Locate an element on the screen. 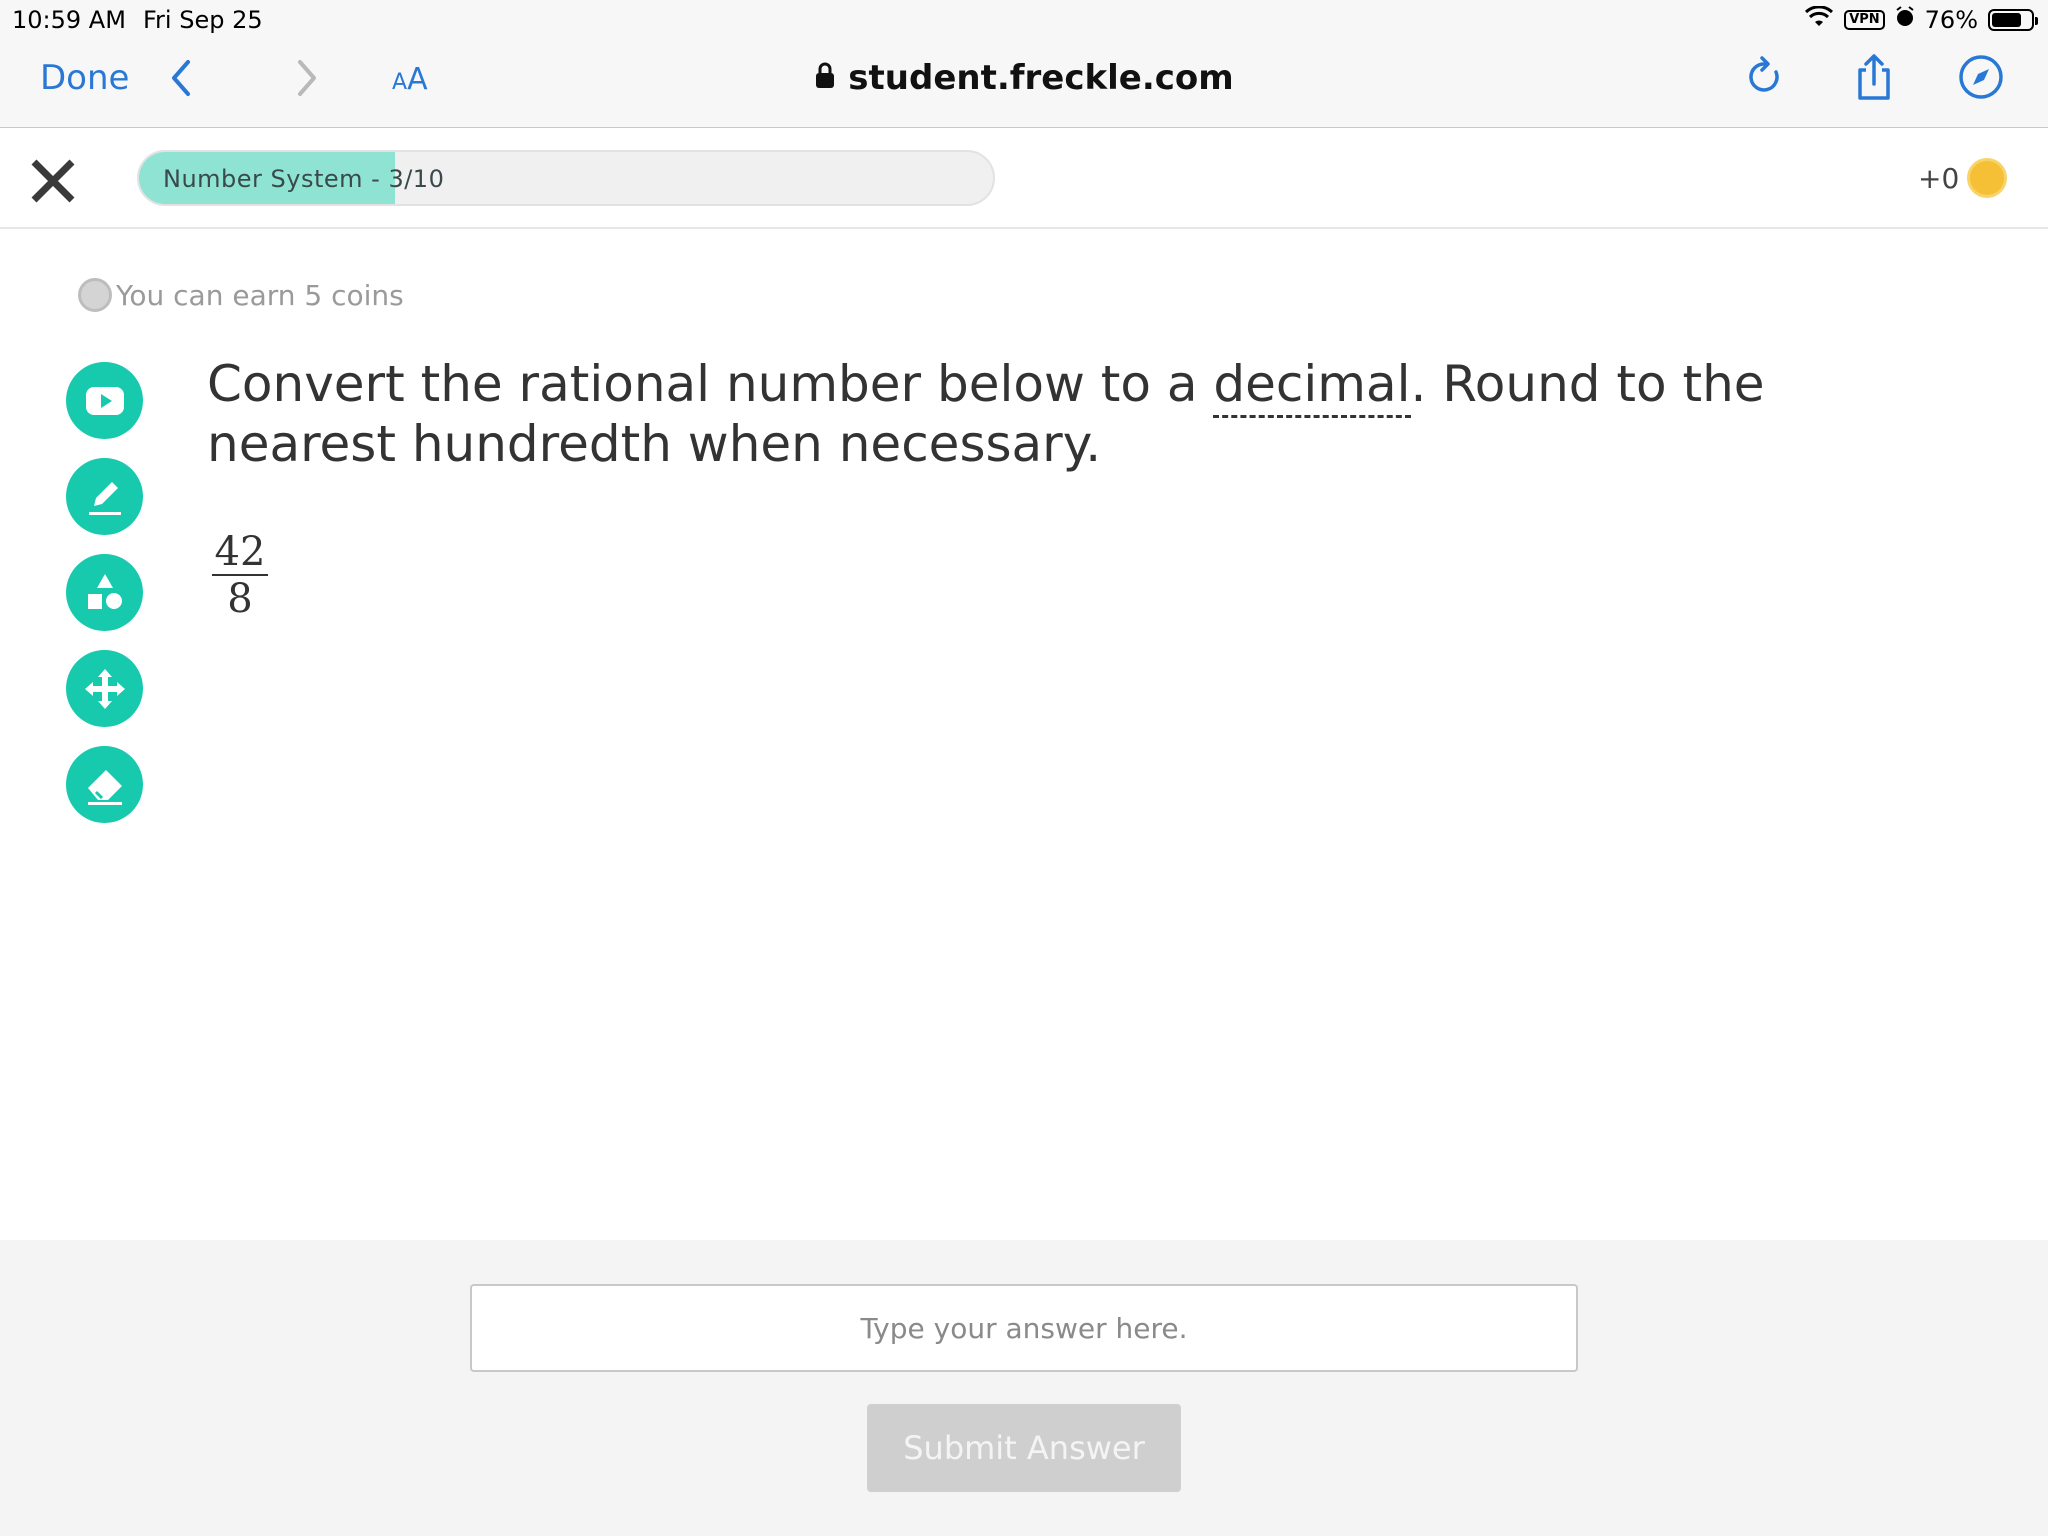 The image size is (2048, 1536). progress-bar: Number System - 3/10 is located at coordinates (566, 178).